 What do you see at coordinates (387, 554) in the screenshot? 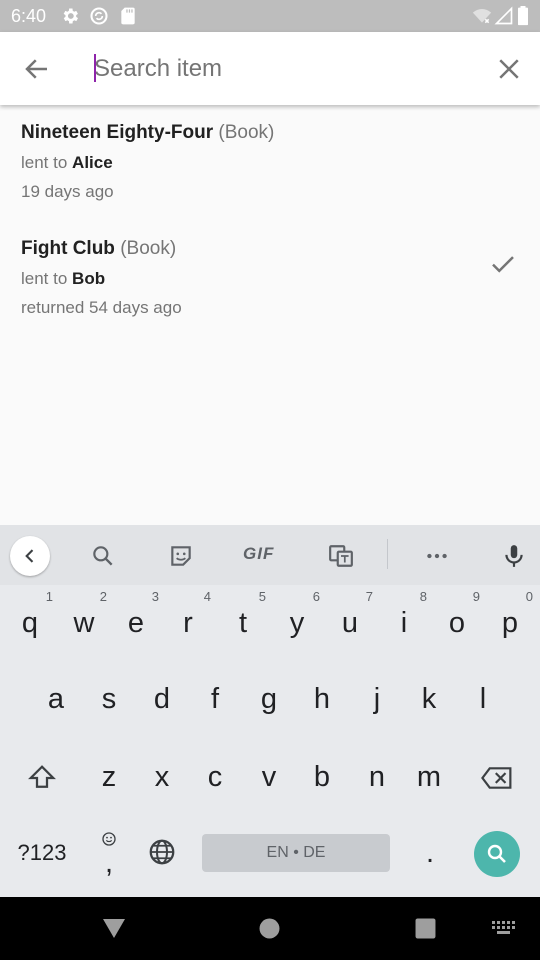
I see `toolbar-divider` at bounding box center [387, 554].